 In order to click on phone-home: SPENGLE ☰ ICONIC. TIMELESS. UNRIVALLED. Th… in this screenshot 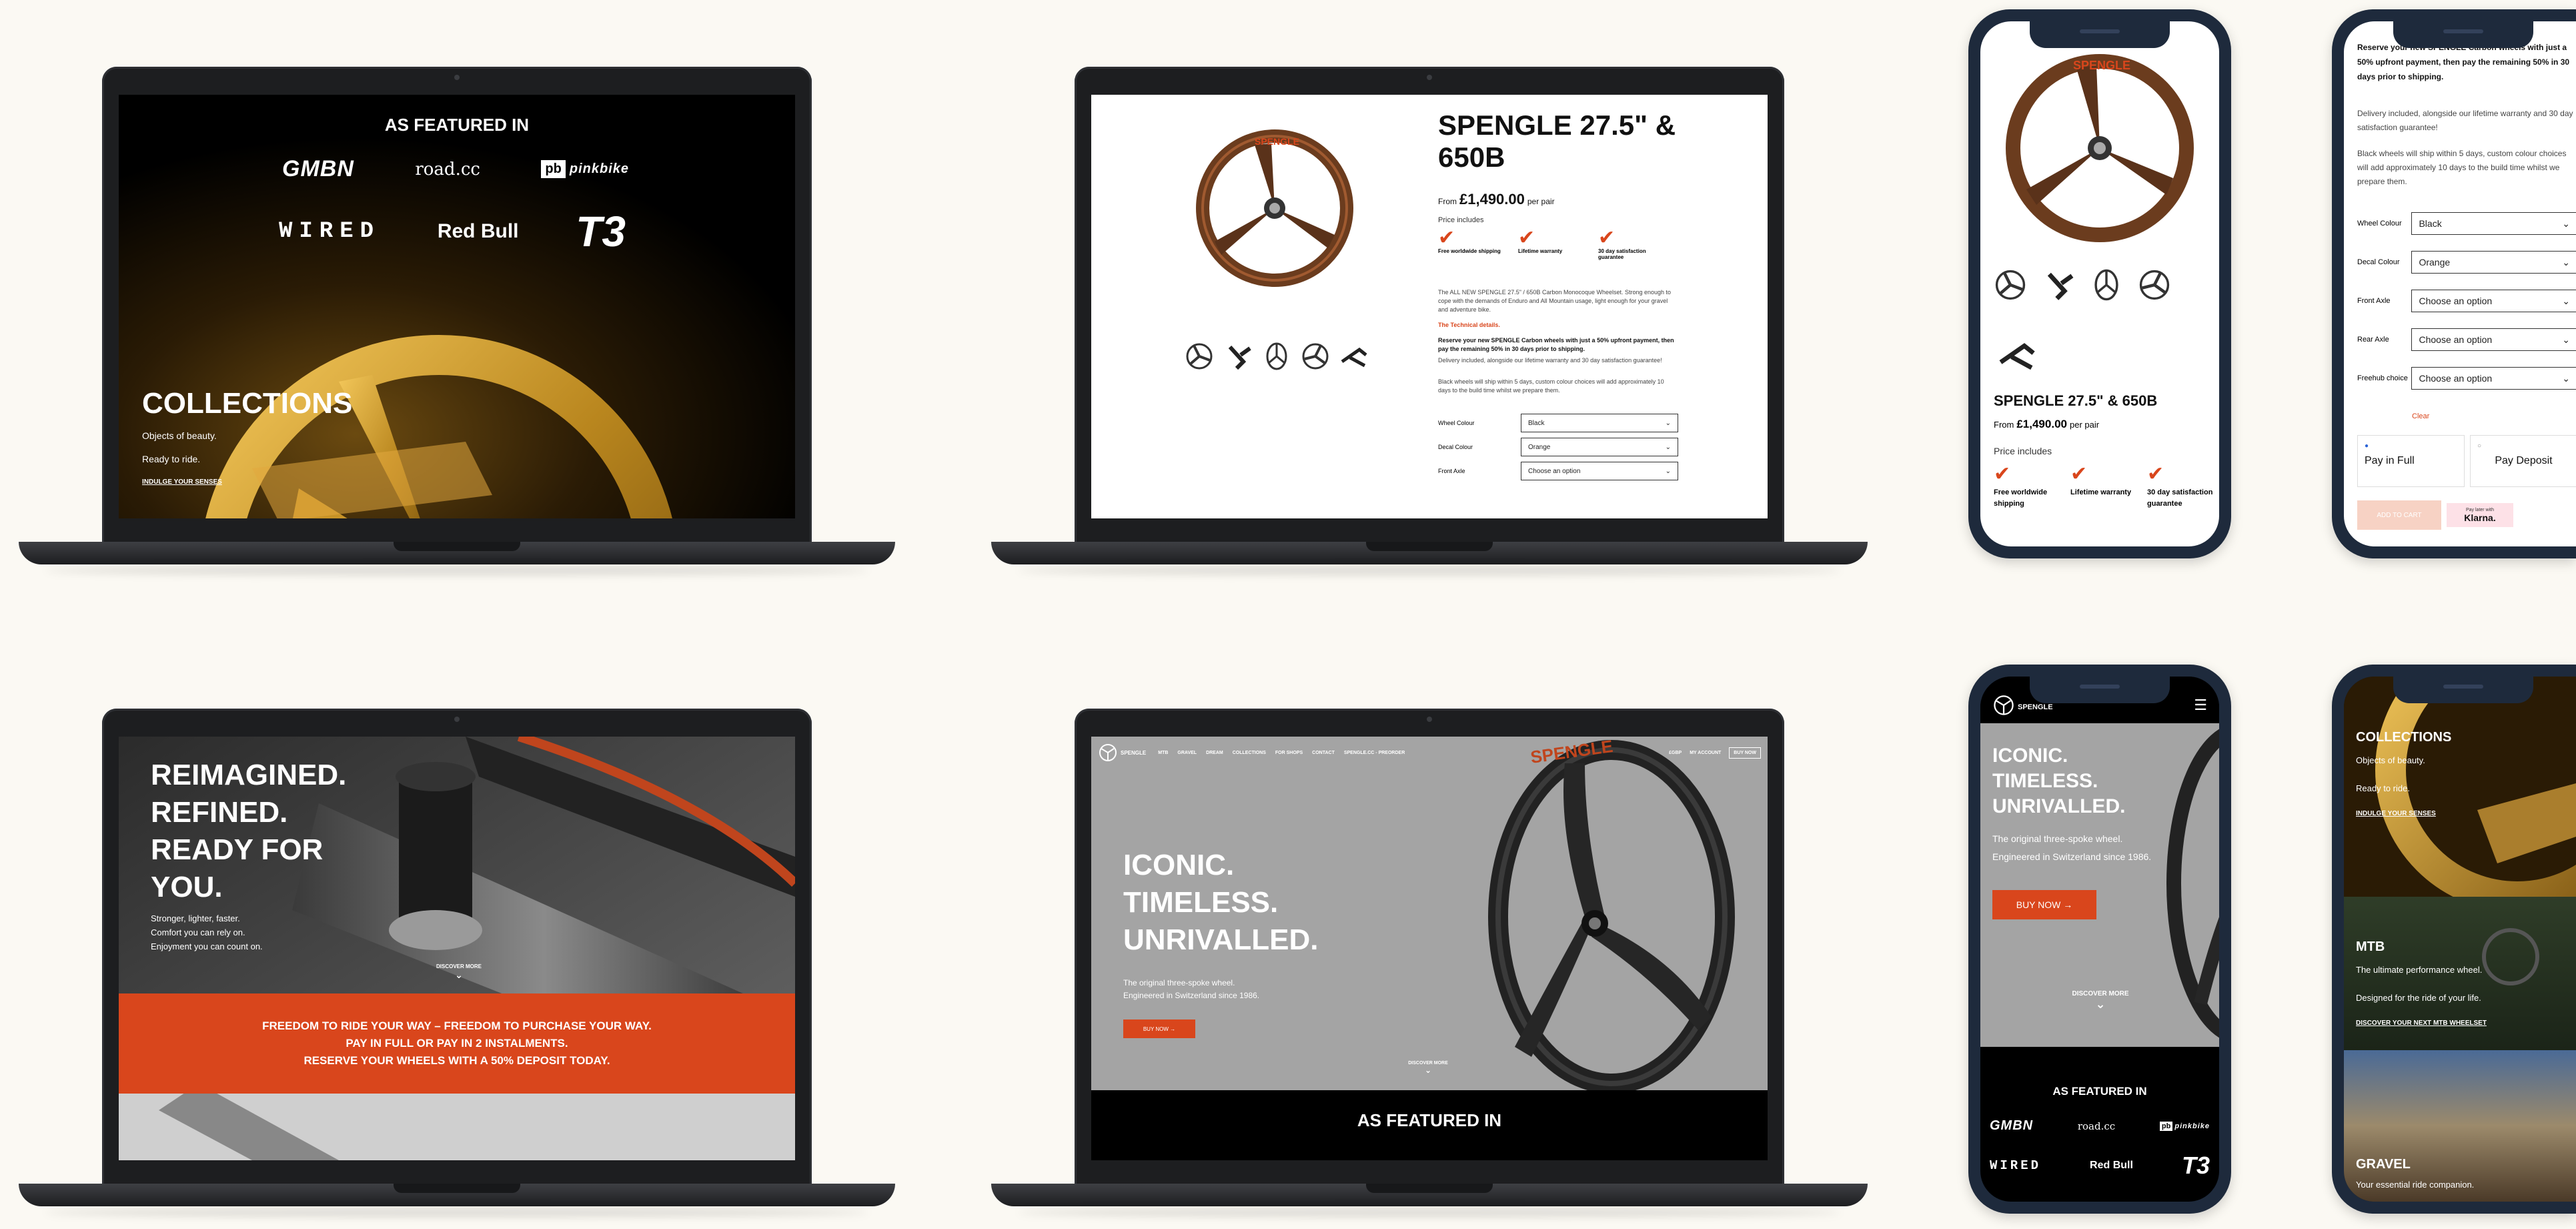, I will do `click(2099, 939)`.